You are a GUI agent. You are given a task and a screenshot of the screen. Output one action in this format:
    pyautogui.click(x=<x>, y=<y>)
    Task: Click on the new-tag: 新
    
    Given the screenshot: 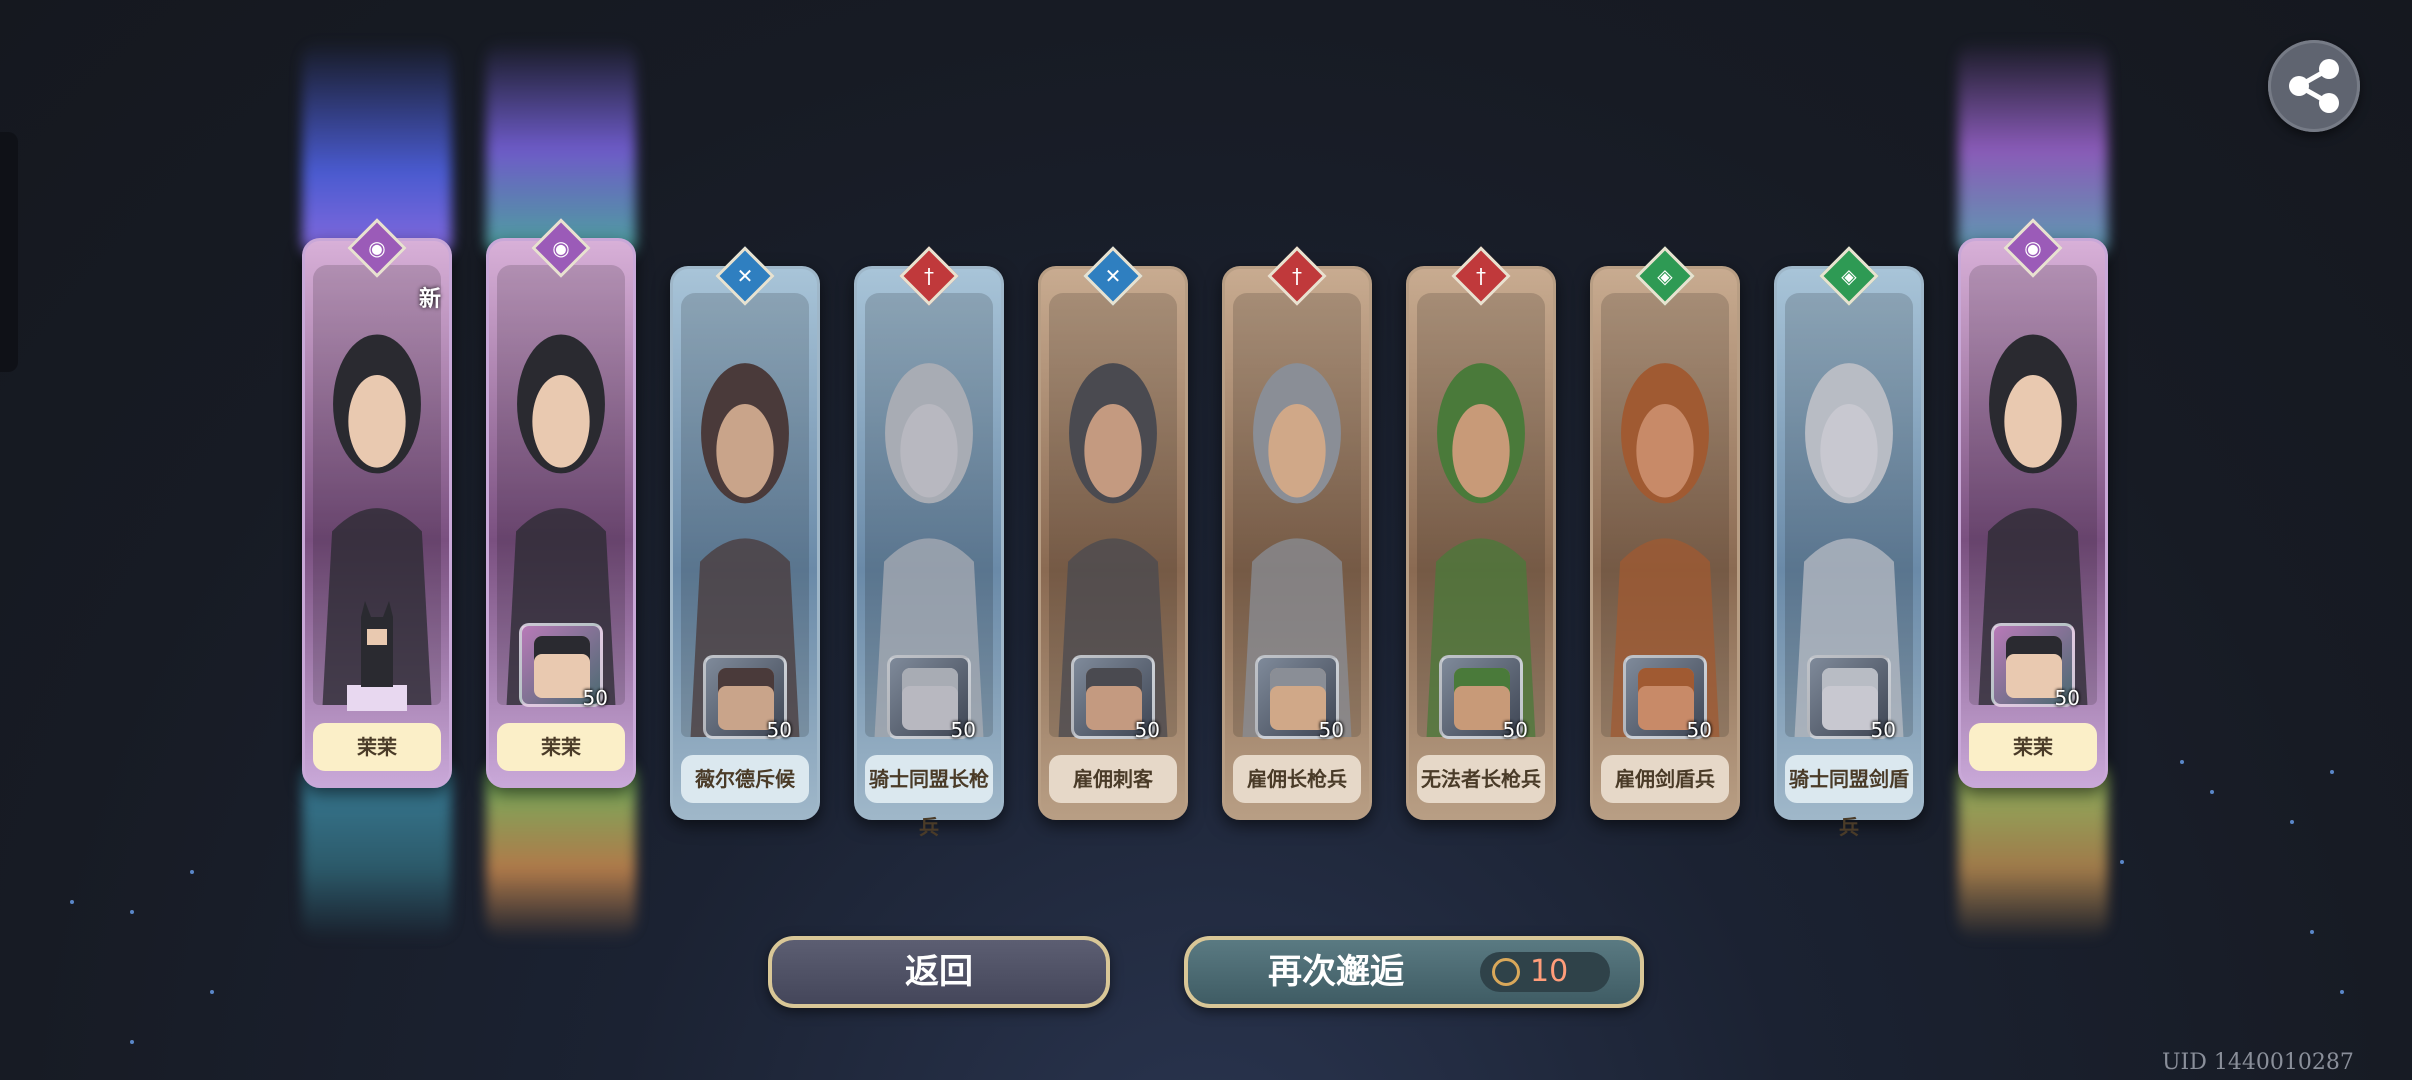 What is the action you would take?
    pyautogui.click(x=429, y=299)
    